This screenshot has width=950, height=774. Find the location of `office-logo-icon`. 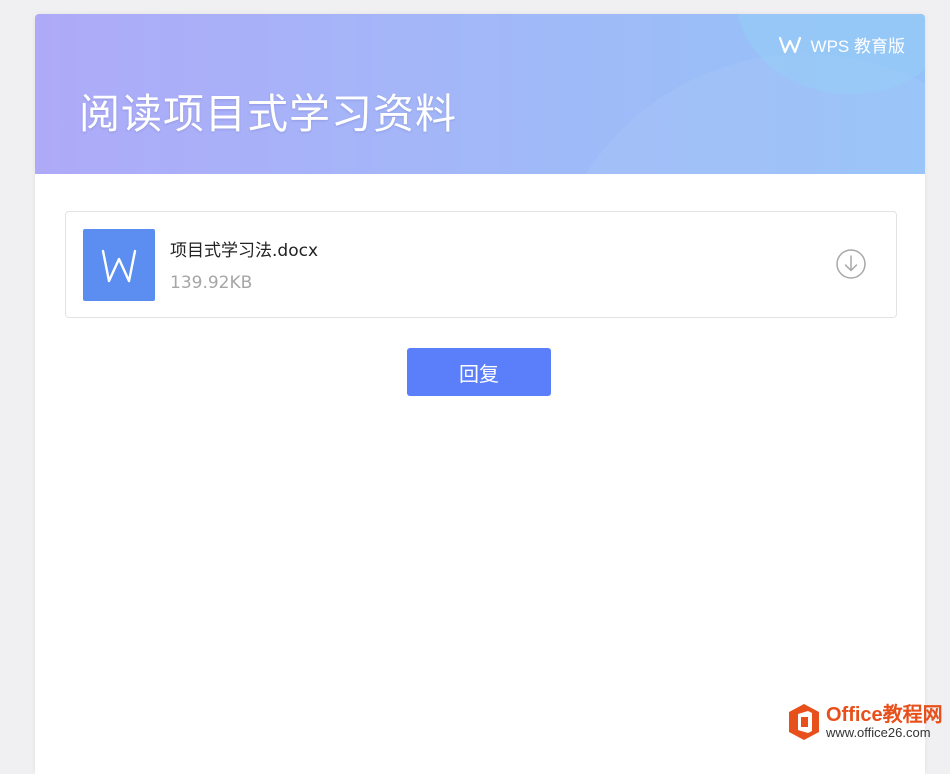

office-logo-icon is located at coordinates (804, 722).